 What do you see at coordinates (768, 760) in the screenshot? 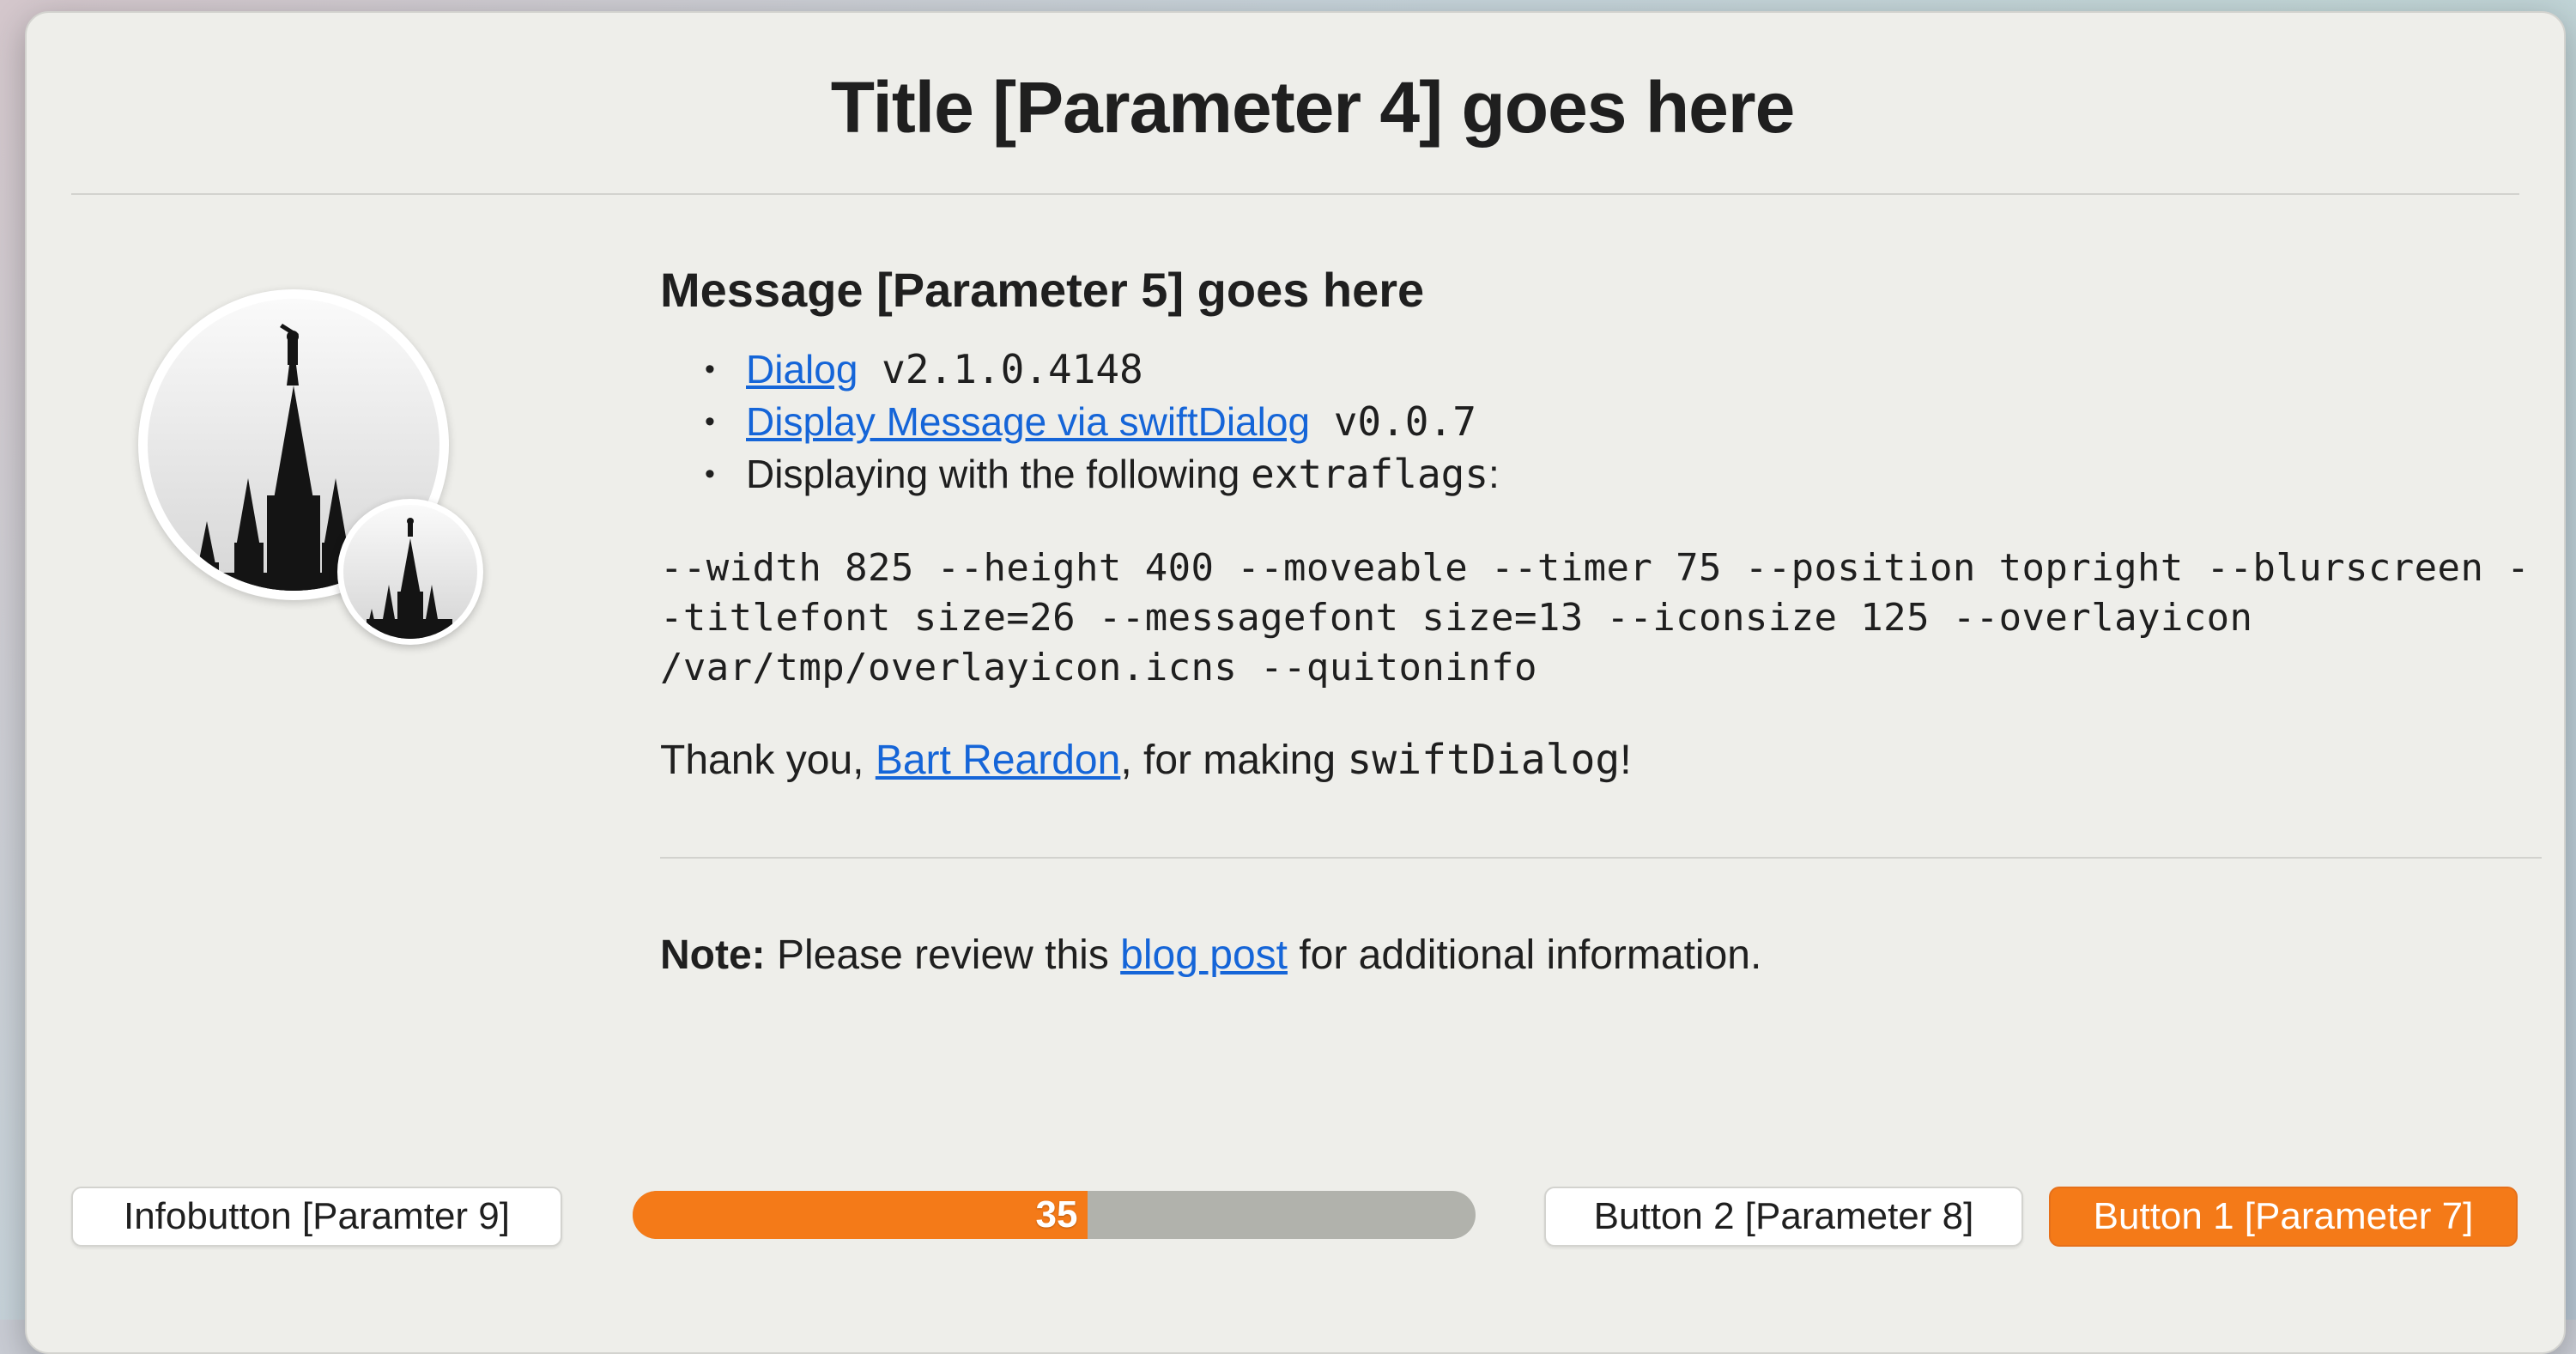
I see `thanks-prefix: Thank you,` at bounding box center [768, 760].